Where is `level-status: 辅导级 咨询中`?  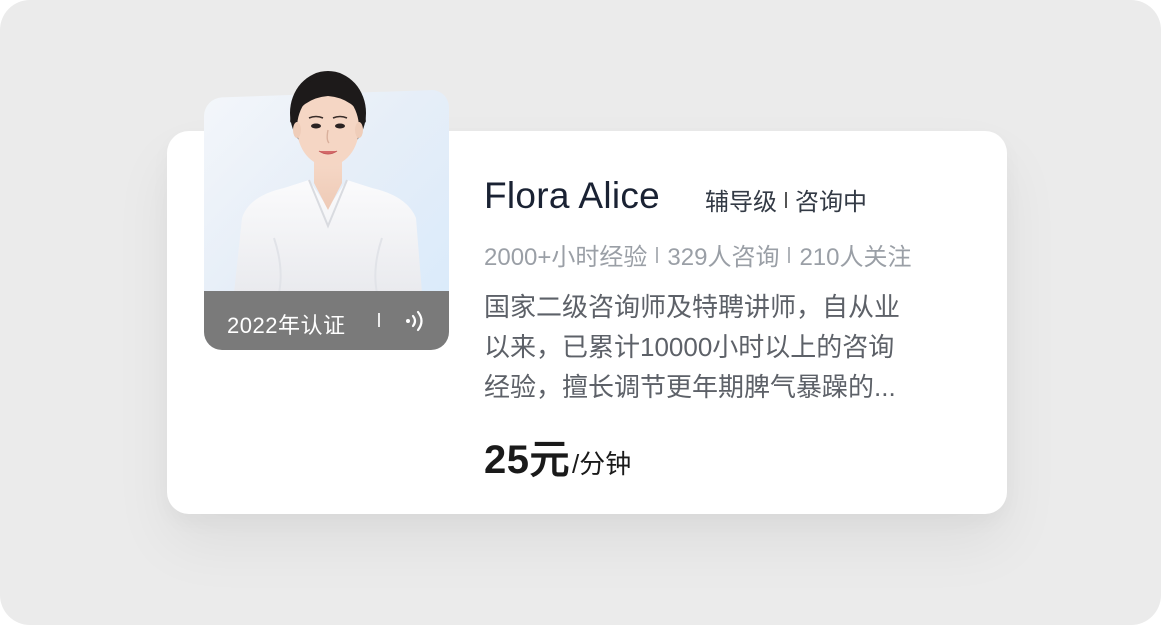 level-status: 辅导级 咨询中 is located at coordinates (786, 199).